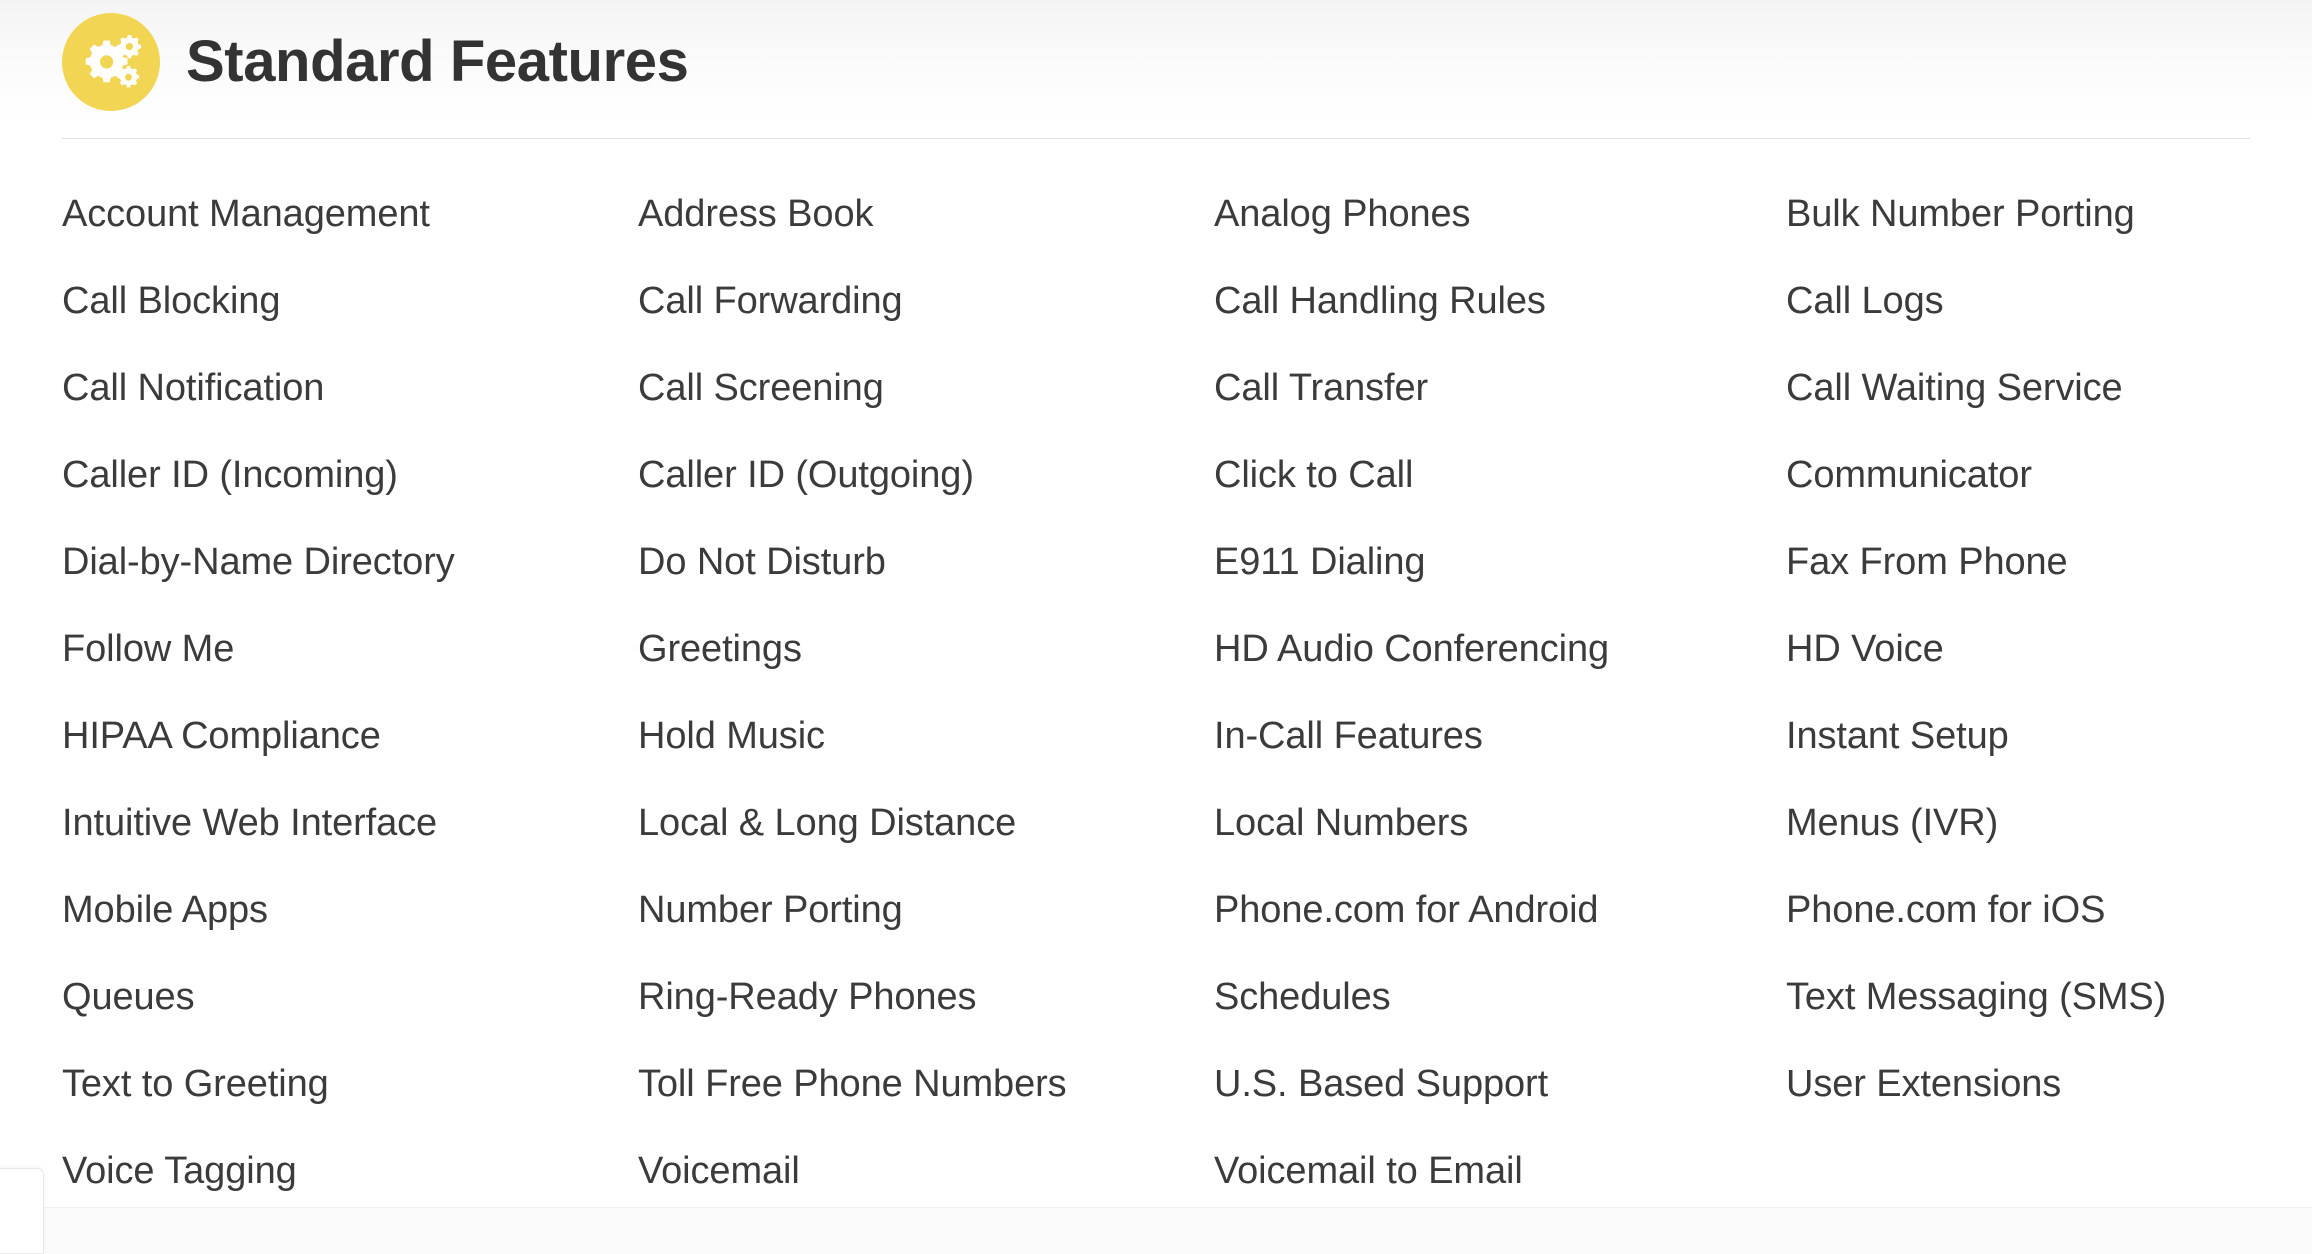 The height and width of the screenshot is (1254, 2312). What do you see at coordinates (2018, 412) in the screenshot?
I see `feature-item: Call Waiting Service` at bounding box center [2018, 412].